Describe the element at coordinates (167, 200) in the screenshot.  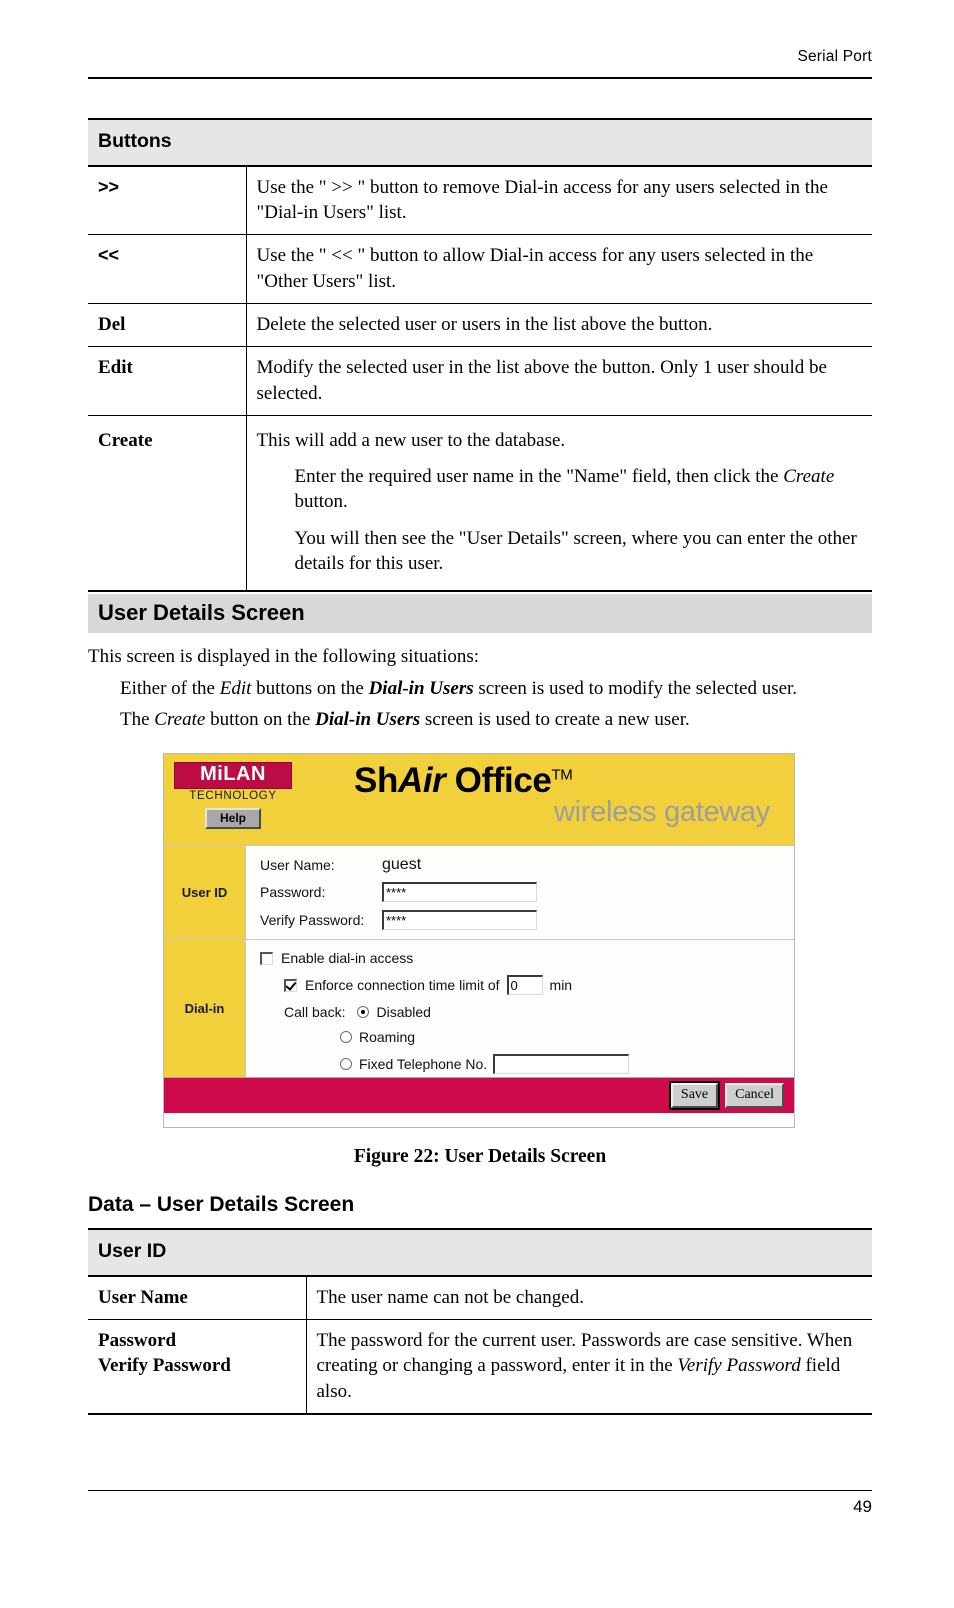
I see `row-key: >>` at that location.